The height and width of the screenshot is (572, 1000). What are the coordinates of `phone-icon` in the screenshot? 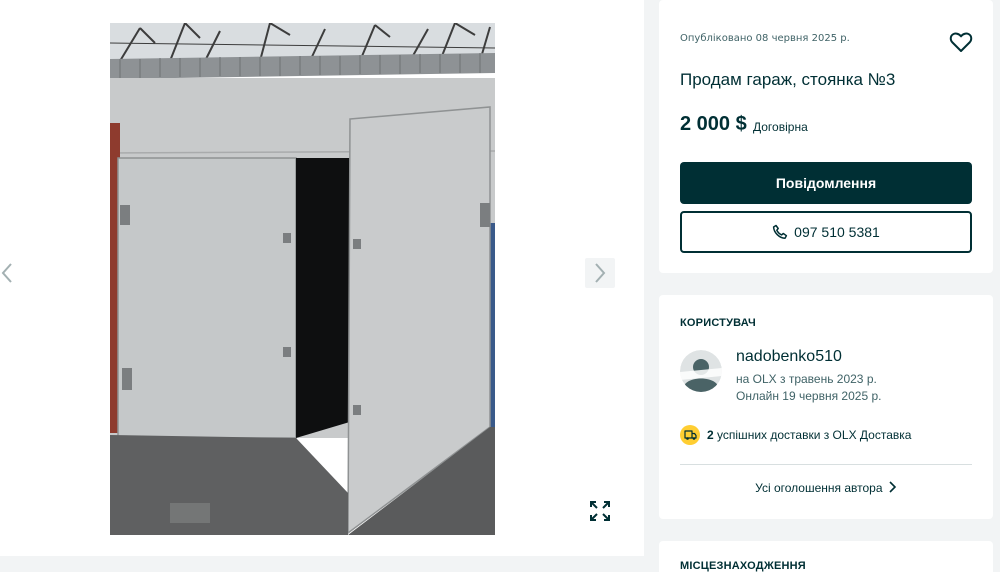 It's located at (780, 232).